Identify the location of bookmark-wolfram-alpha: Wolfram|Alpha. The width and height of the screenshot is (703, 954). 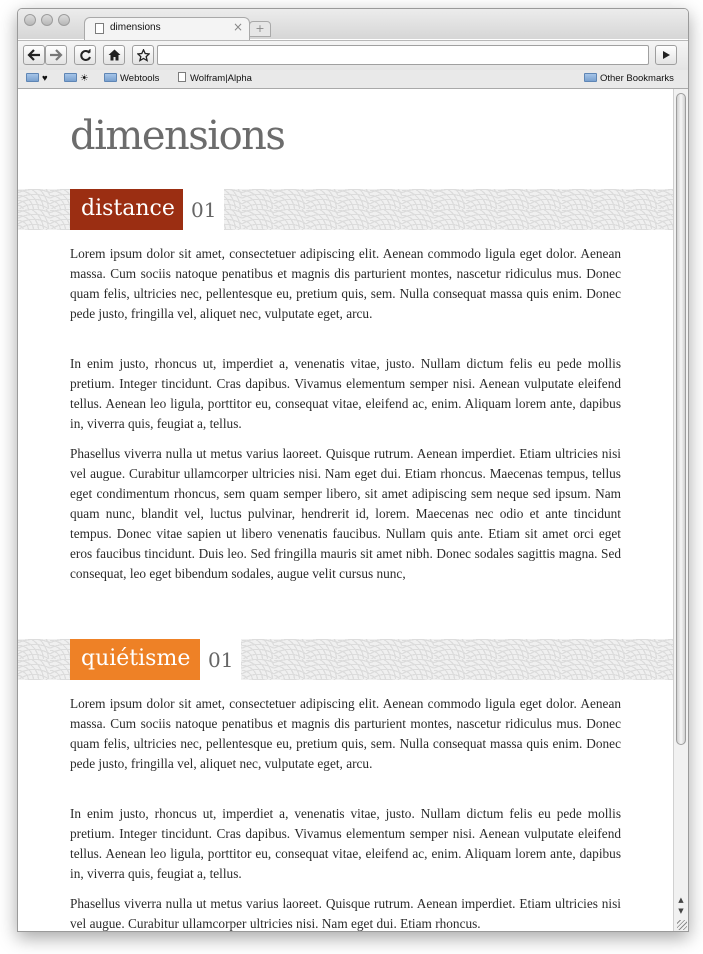
(215, 79).